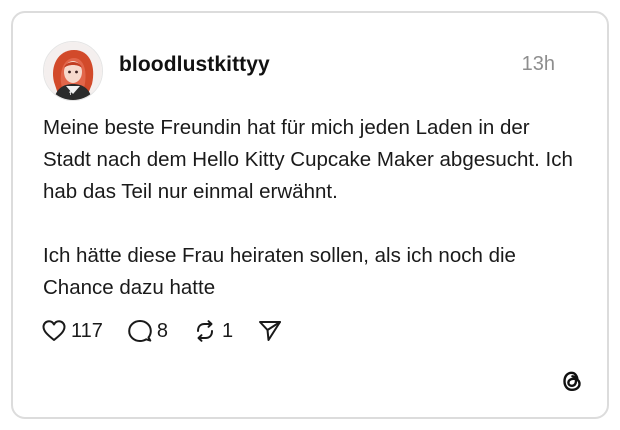  Describe the element at coordinates (73, 71) in the screenshot. I see `avatar: ✝` at that location.